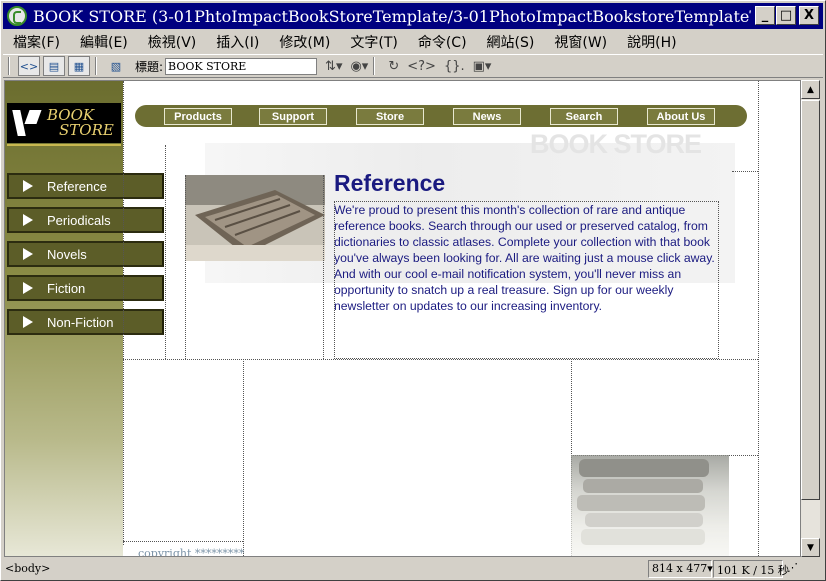 The height and width of the screenshot is (581, 826). What do you see at coordinates (149, 66) in the screenshot?
I see `title-field-label: 標題:` at bounding box center [149, 66].